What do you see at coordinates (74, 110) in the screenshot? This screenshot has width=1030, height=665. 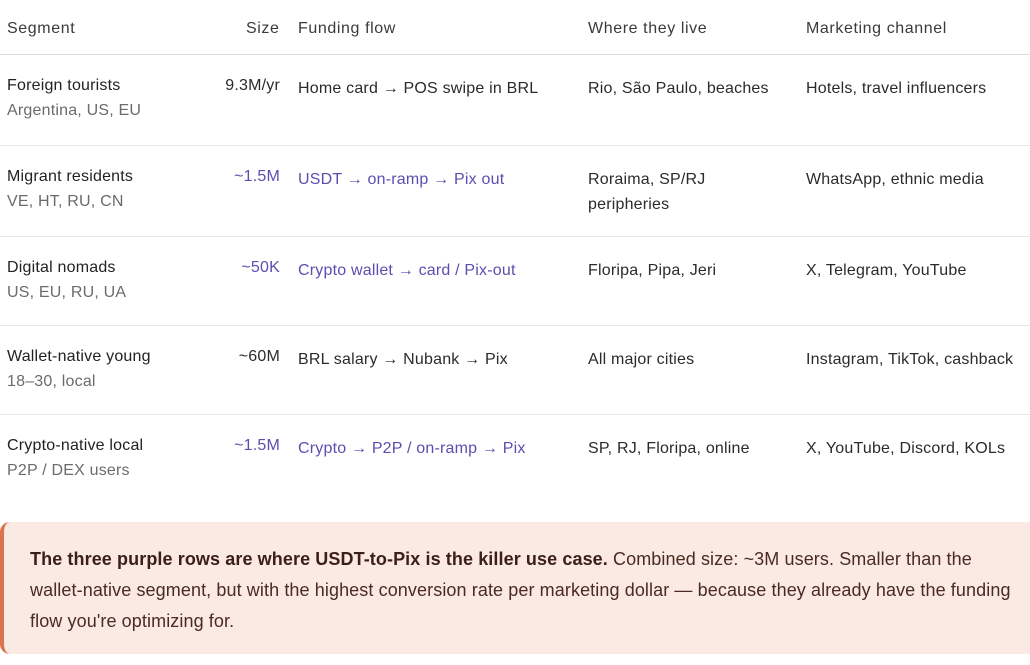 I see `segment-subtitle: Argentina, US, EU` at bounding box center [74, 110].